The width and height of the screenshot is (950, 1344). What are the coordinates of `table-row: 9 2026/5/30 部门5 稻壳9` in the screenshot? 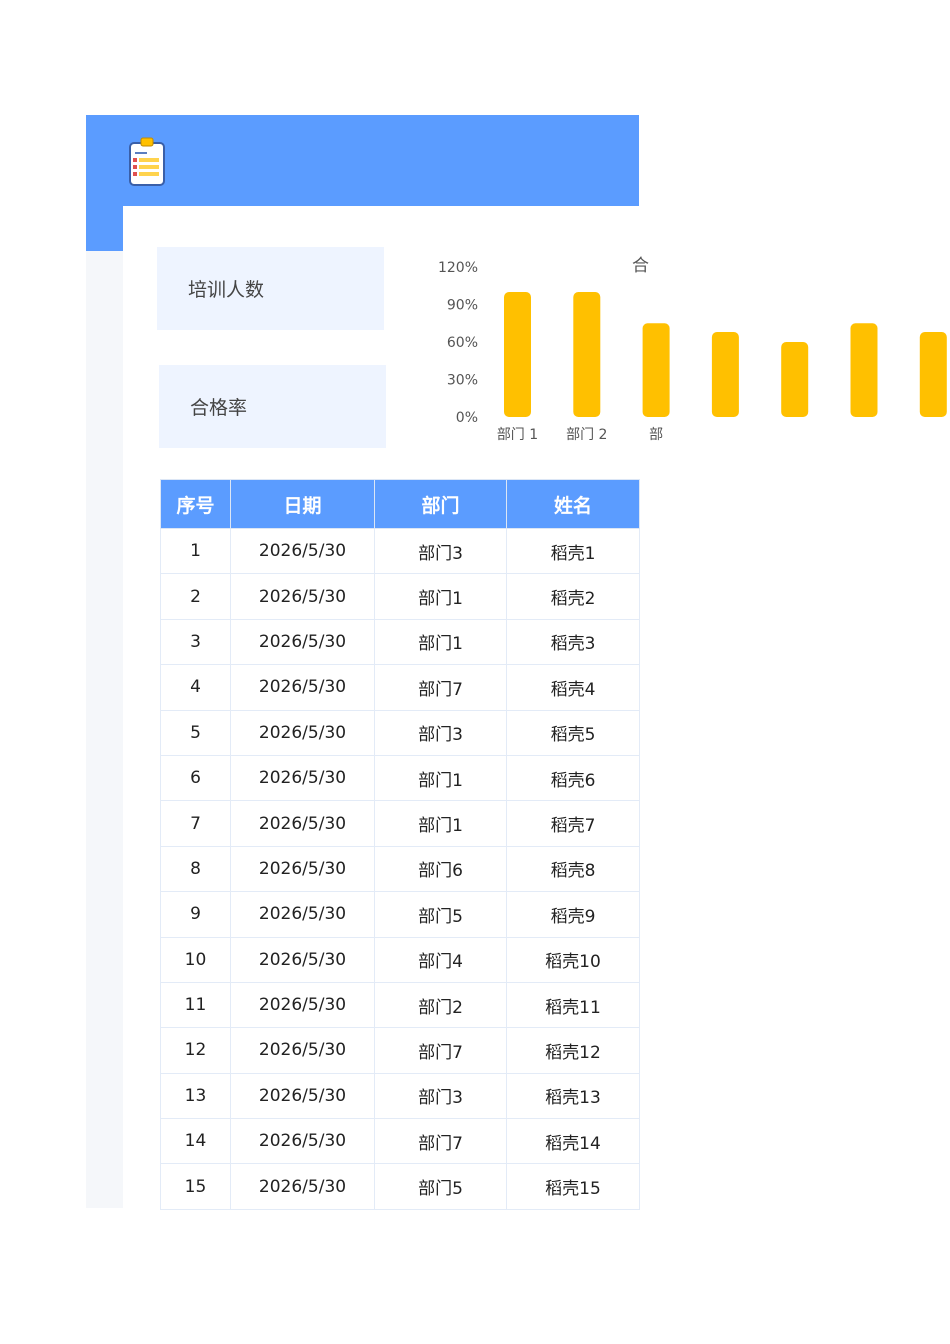 It's located at (400, 914).